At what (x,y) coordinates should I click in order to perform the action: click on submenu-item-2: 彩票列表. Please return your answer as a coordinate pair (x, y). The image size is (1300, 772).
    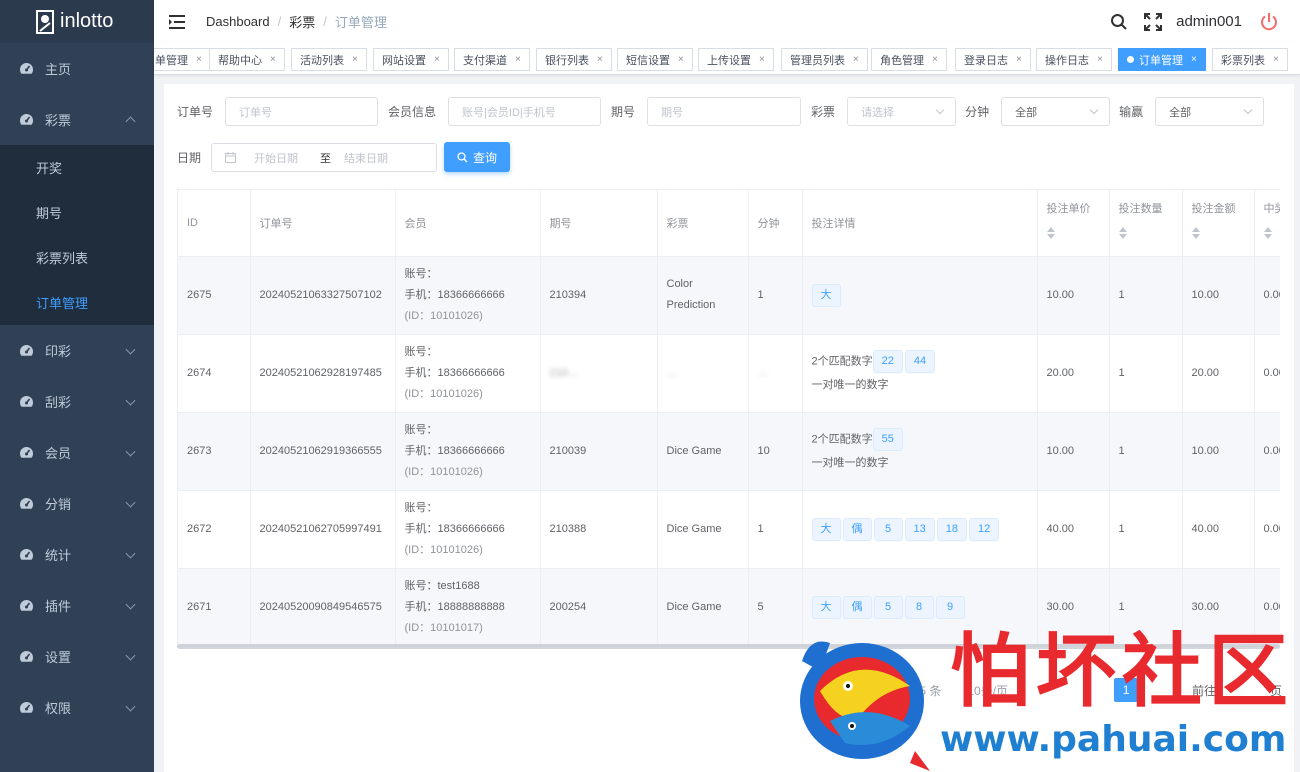
    Looking at the image, I should click on (77, 257).